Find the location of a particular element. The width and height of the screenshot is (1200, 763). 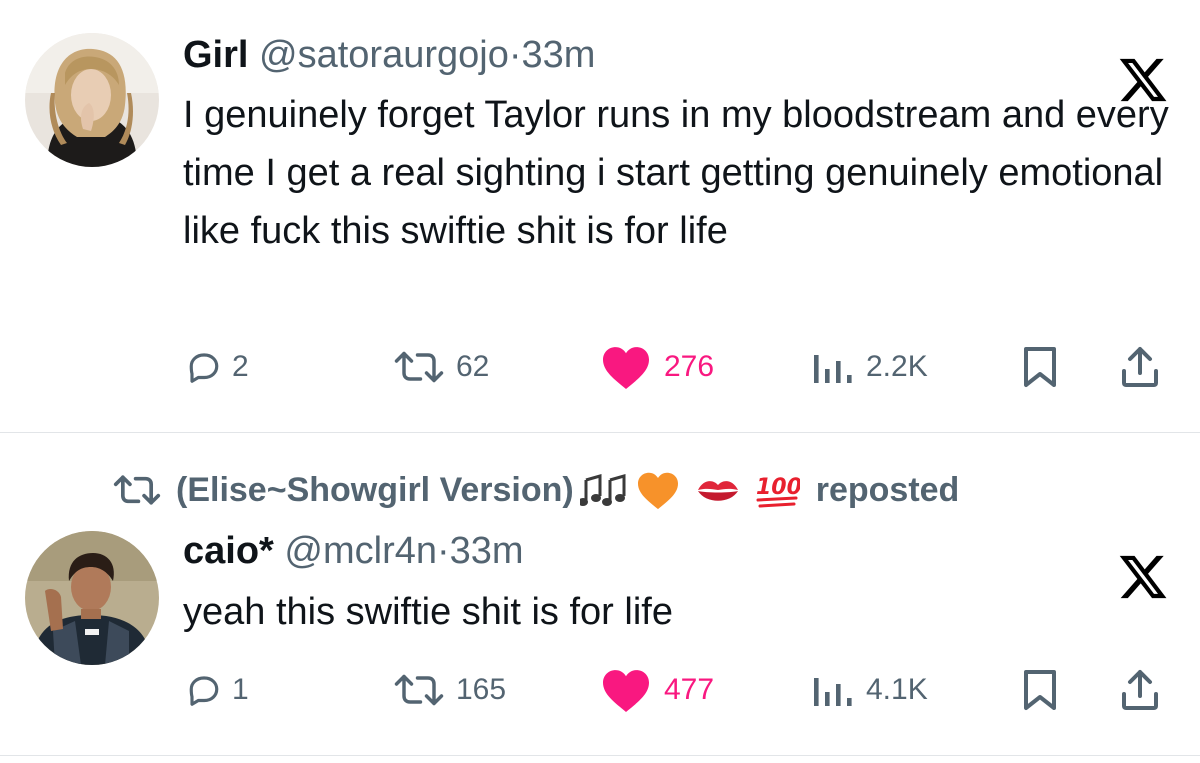

action-bar: 2 62 276 2.2K is located at coordinates (600, 367).